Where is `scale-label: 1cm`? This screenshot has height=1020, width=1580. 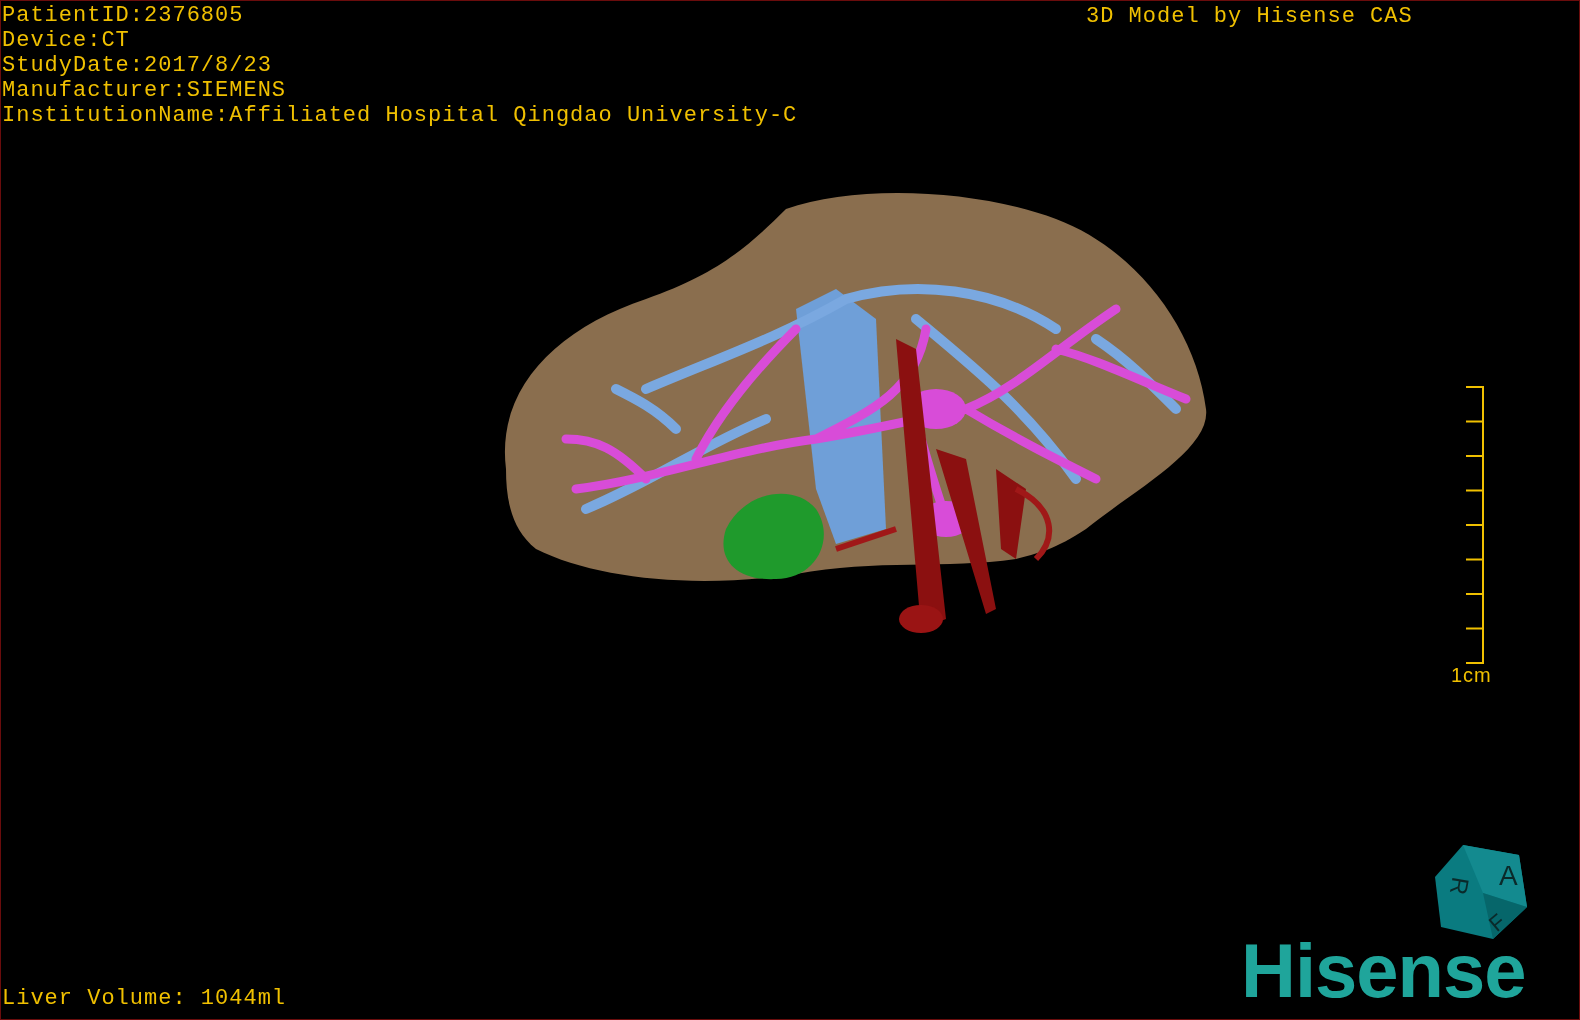 scale-label: 1cm is located at coordinates (1471, 675).